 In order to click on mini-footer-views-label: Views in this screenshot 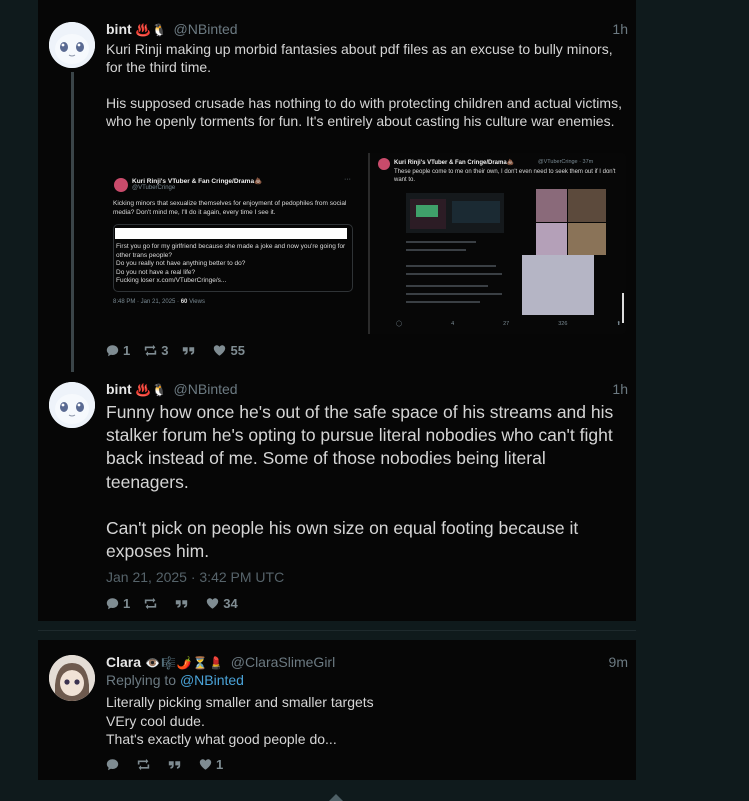, I will do `click(196, 302)`.